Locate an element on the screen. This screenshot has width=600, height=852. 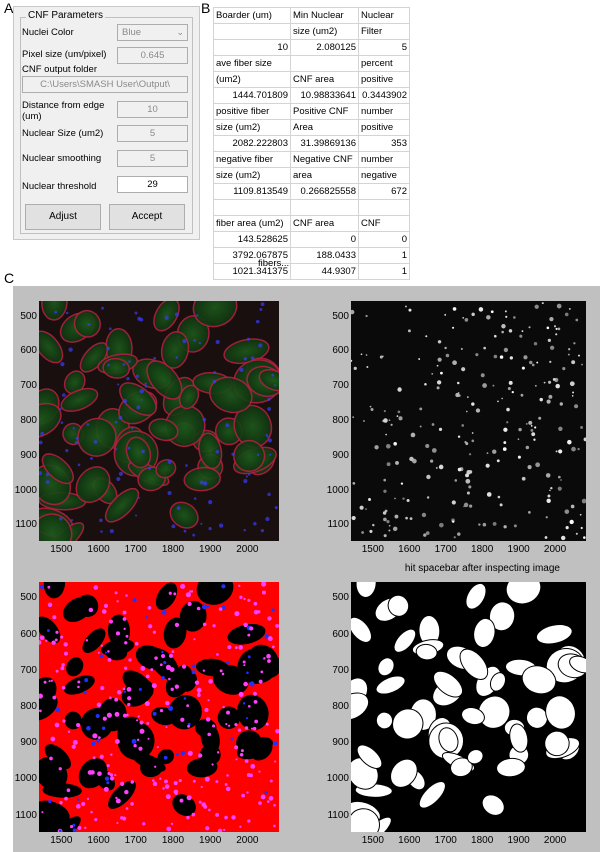
nuclear-threshold-input: 29 is located at coordinates (152, 184).